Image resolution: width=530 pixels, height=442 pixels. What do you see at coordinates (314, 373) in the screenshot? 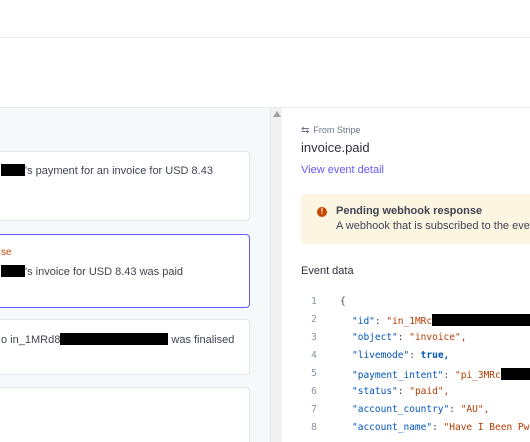
I see `line-number: 5` at bounding box center [314, 373].